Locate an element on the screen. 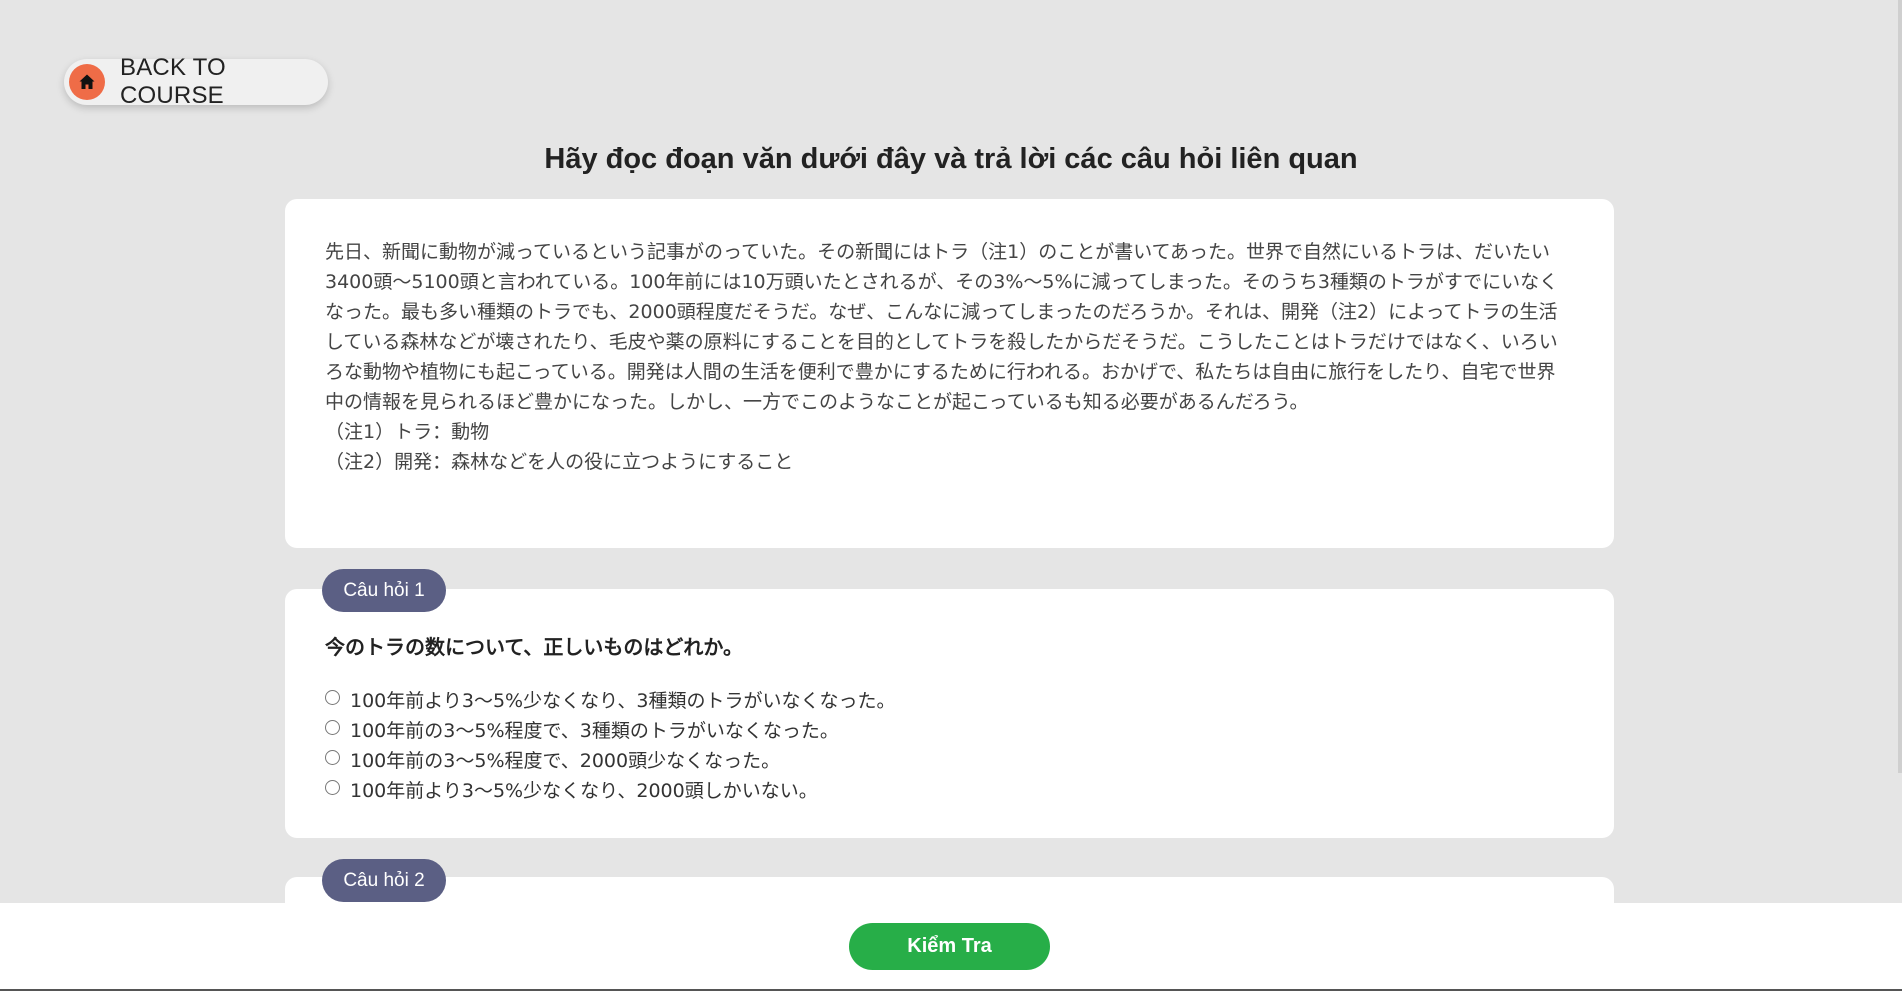 The height and width of the screenshot is (991, 1902). question-1-badge: Câu hỏi 1 is located at coordinates (384, 590).